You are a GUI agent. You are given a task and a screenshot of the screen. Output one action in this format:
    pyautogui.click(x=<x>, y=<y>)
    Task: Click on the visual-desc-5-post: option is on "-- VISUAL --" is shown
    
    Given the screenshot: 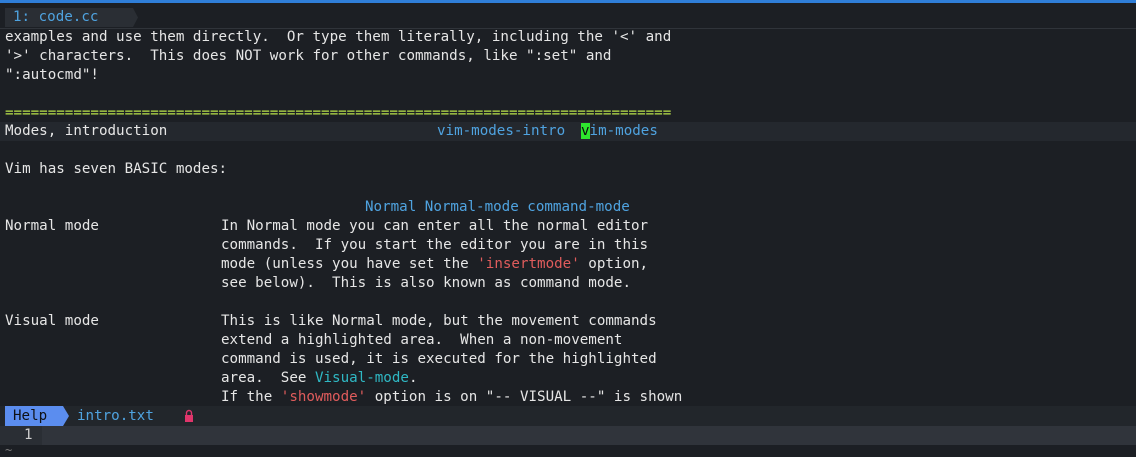 What is the action you would take?
    pyautogui.click(x=524, y=397)
    